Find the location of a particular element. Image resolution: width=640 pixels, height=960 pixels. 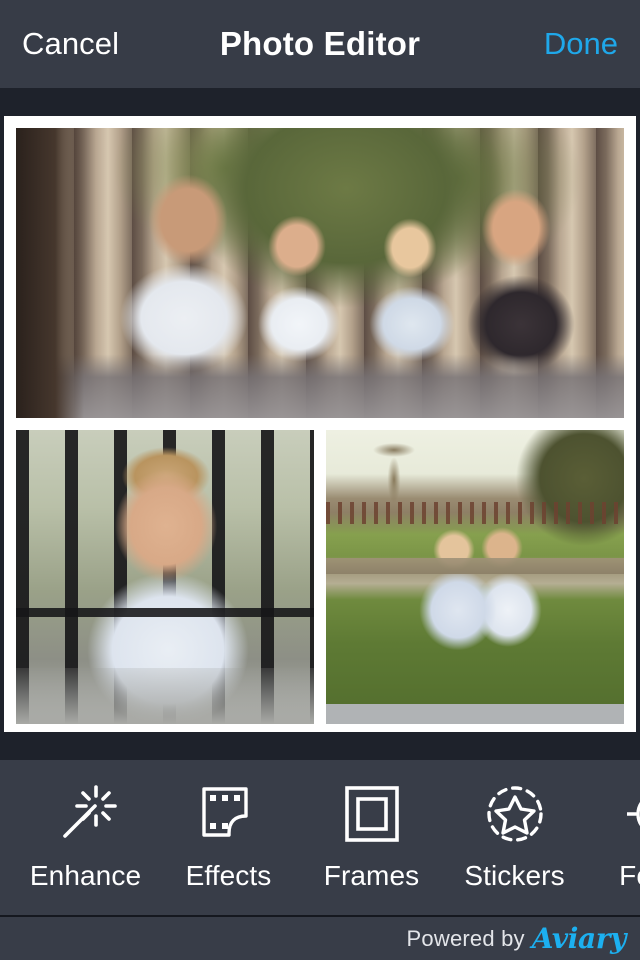

tool-effects: Effects is located at coordinates (228, 826).